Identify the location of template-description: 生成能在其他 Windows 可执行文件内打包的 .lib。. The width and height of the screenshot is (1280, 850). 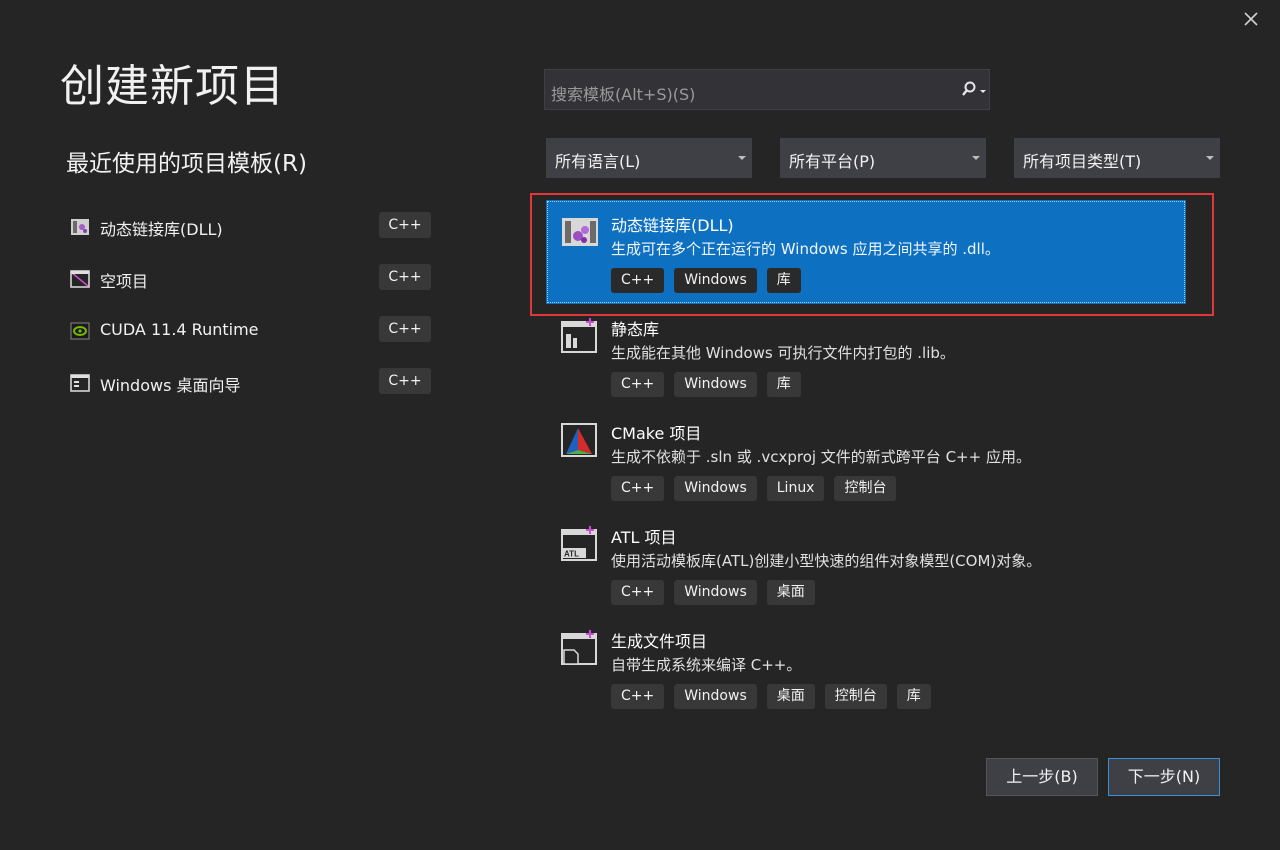
(783, 353).